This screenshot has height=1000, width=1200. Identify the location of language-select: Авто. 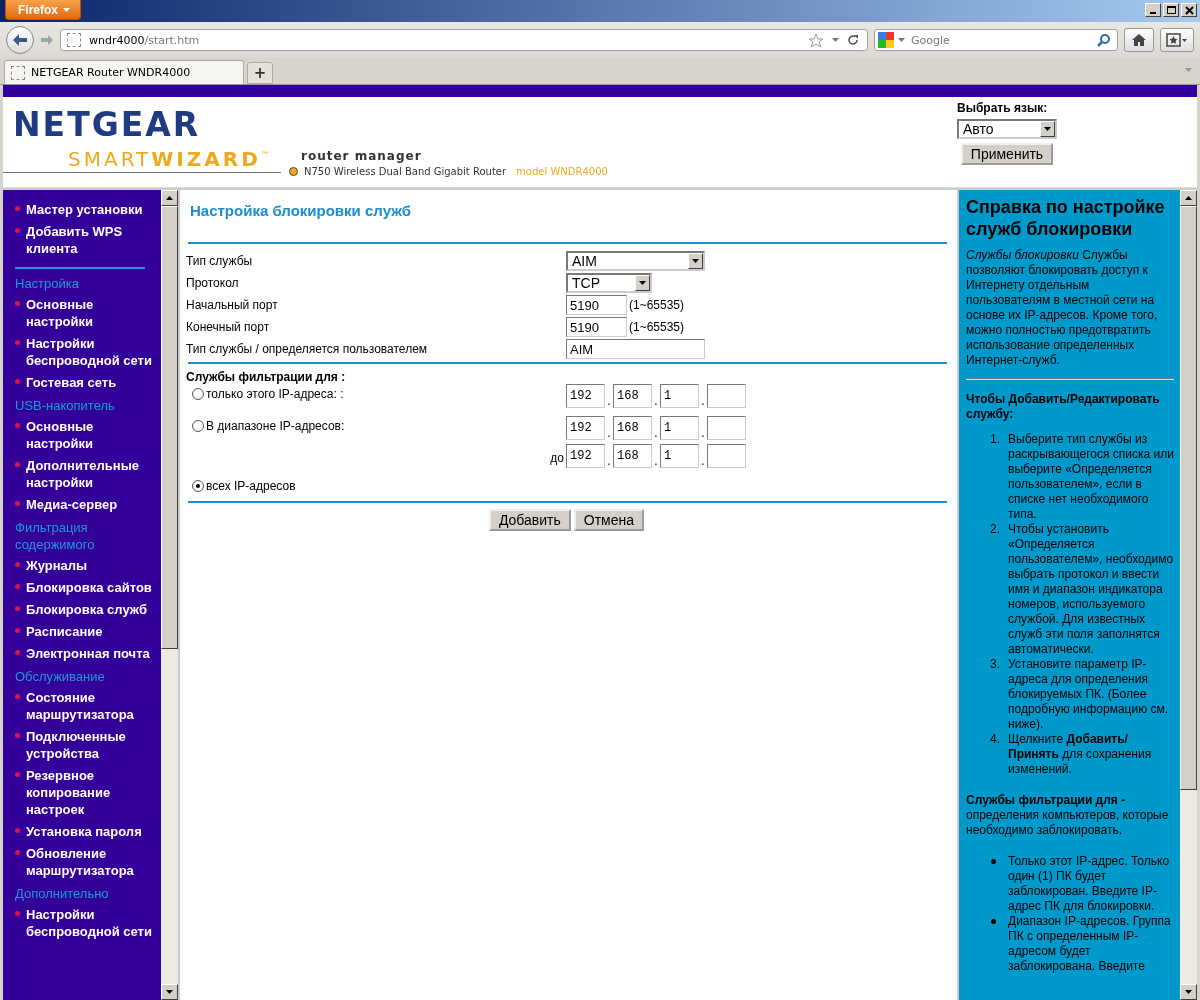
(1007, 129).